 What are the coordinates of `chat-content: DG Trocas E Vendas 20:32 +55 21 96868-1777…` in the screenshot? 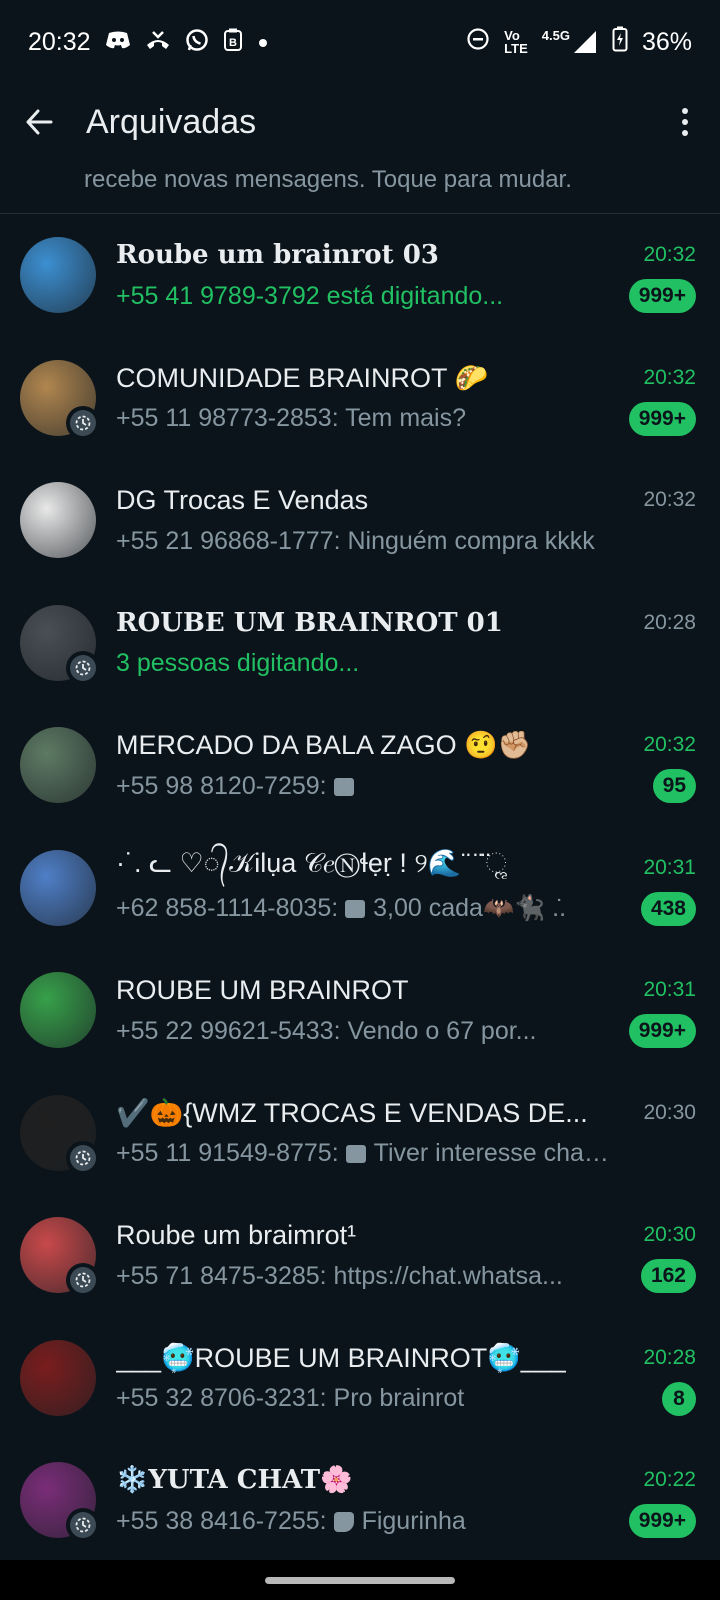 It's located at (406, 520).